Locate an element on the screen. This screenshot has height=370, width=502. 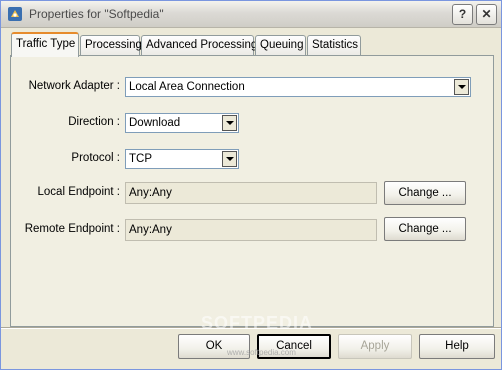
local-endpoint-label: Local Endpoint : is located at coordinates (78, 192).